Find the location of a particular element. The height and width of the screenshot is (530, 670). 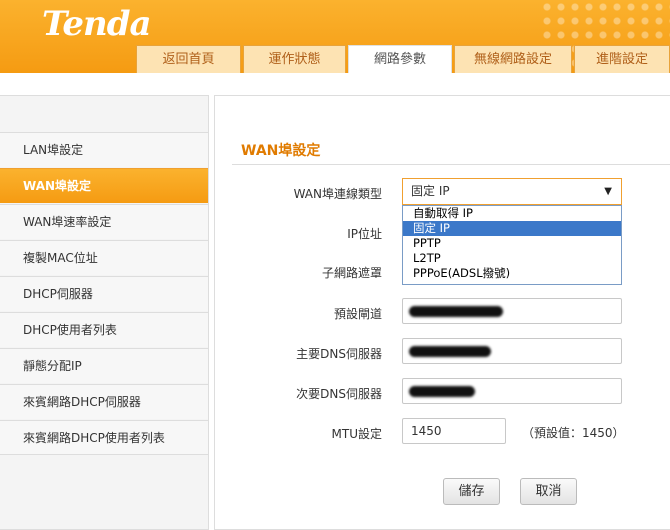

tenda-logo: Tenda is located at coordinates (97, 24).